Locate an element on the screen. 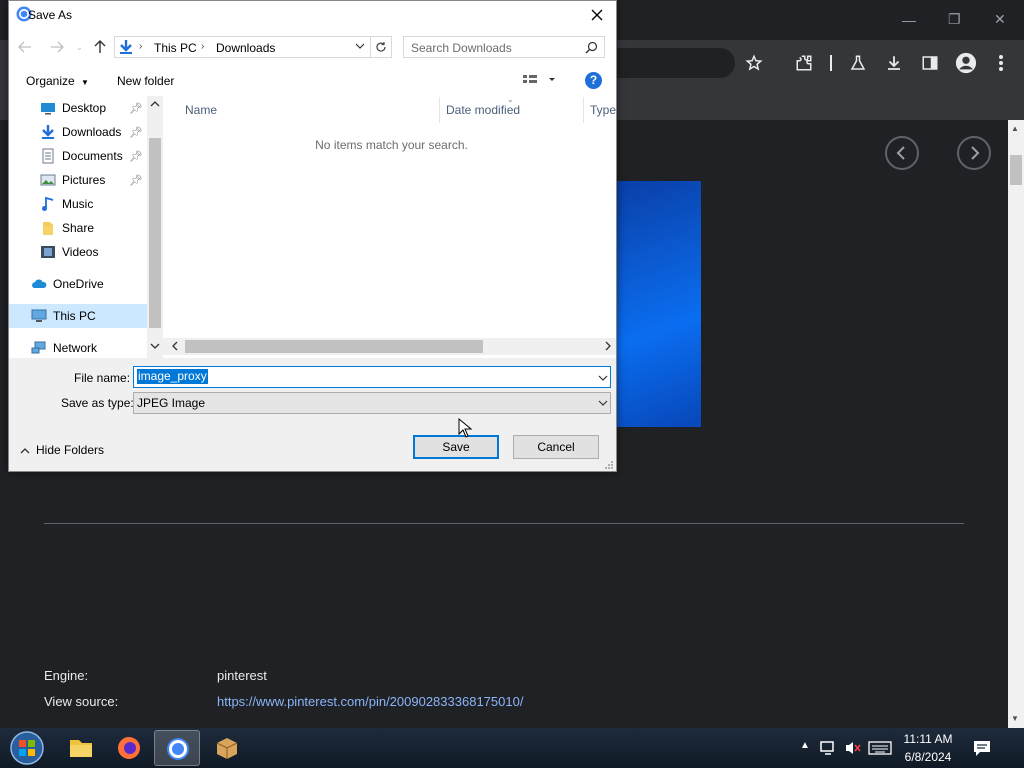 The image size is (1024, 768). bookmark-star-icon is located at coordinates (754, 63).